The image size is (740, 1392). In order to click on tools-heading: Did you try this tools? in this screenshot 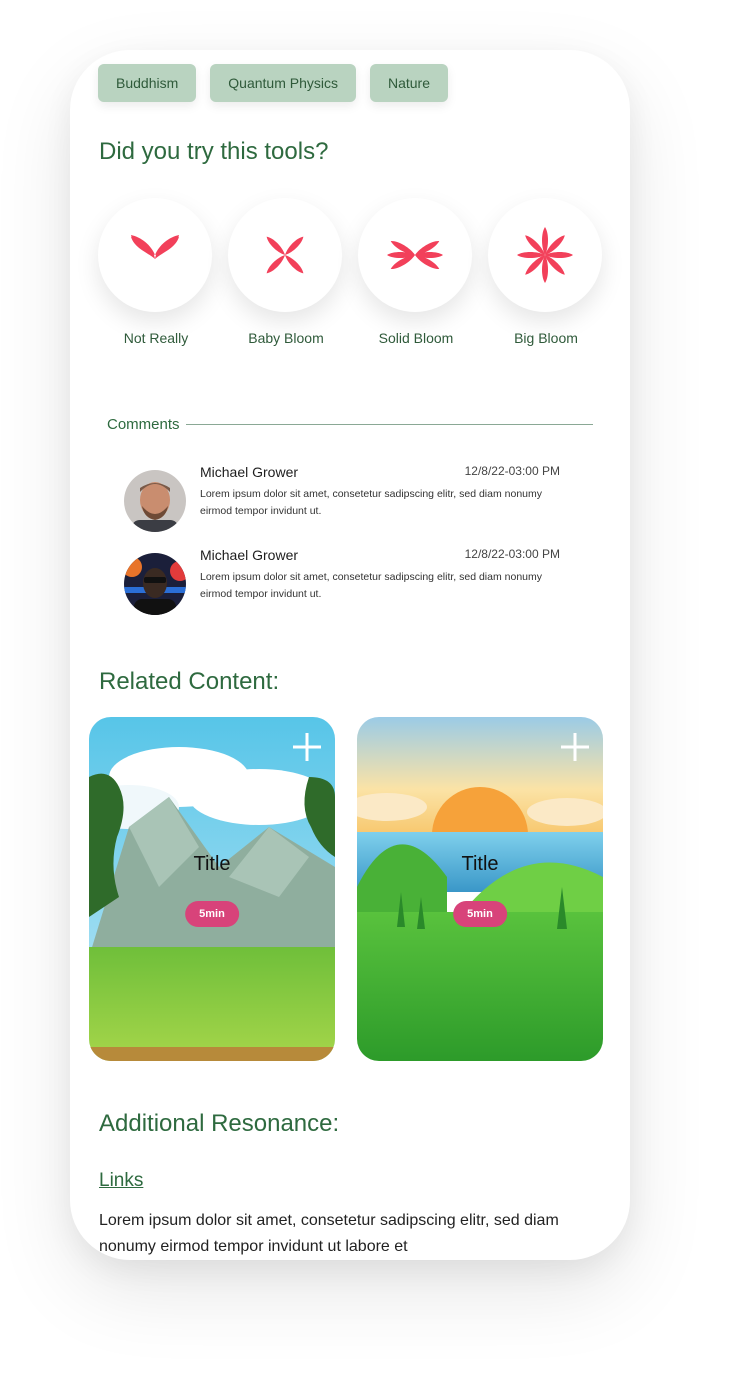, I will do `click(214, 151)`.